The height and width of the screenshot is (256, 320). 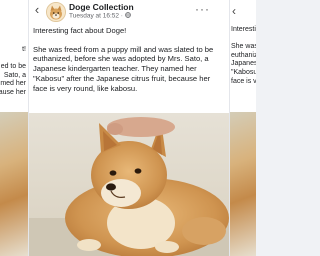 I want to click on ghost-line: Japanese, so click(x=243, y=64).